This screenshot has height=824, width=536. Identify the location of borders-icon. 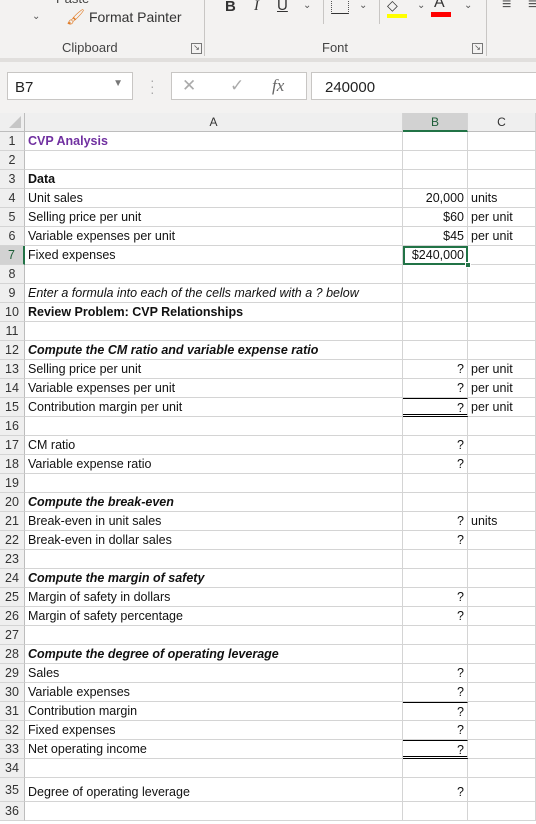
(340, 7).